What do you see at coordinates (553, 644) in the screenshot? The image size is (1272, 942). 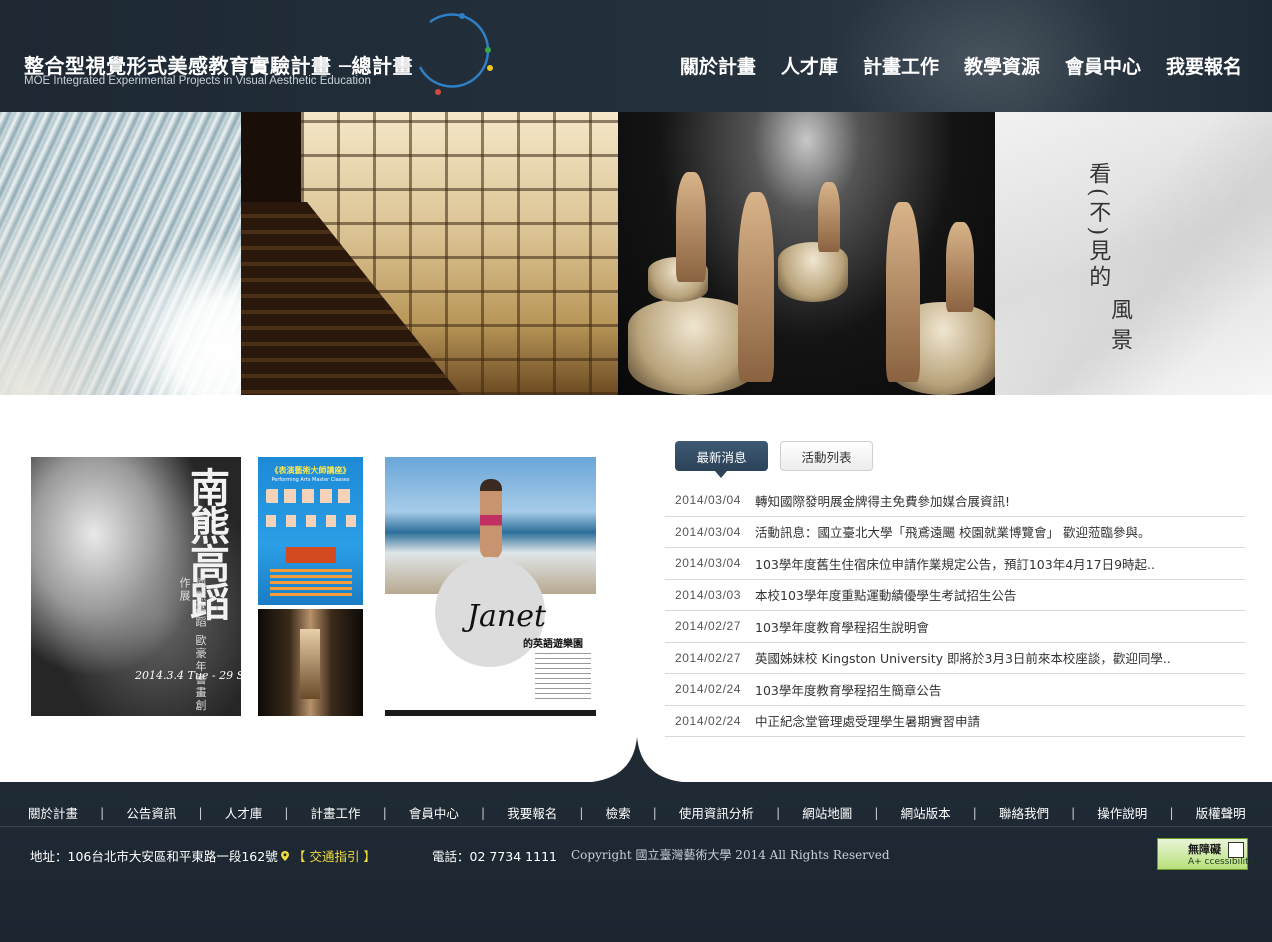 I see `poster-janet-subtitle: 的英語遊樂園` at bounding box center [553, 644].